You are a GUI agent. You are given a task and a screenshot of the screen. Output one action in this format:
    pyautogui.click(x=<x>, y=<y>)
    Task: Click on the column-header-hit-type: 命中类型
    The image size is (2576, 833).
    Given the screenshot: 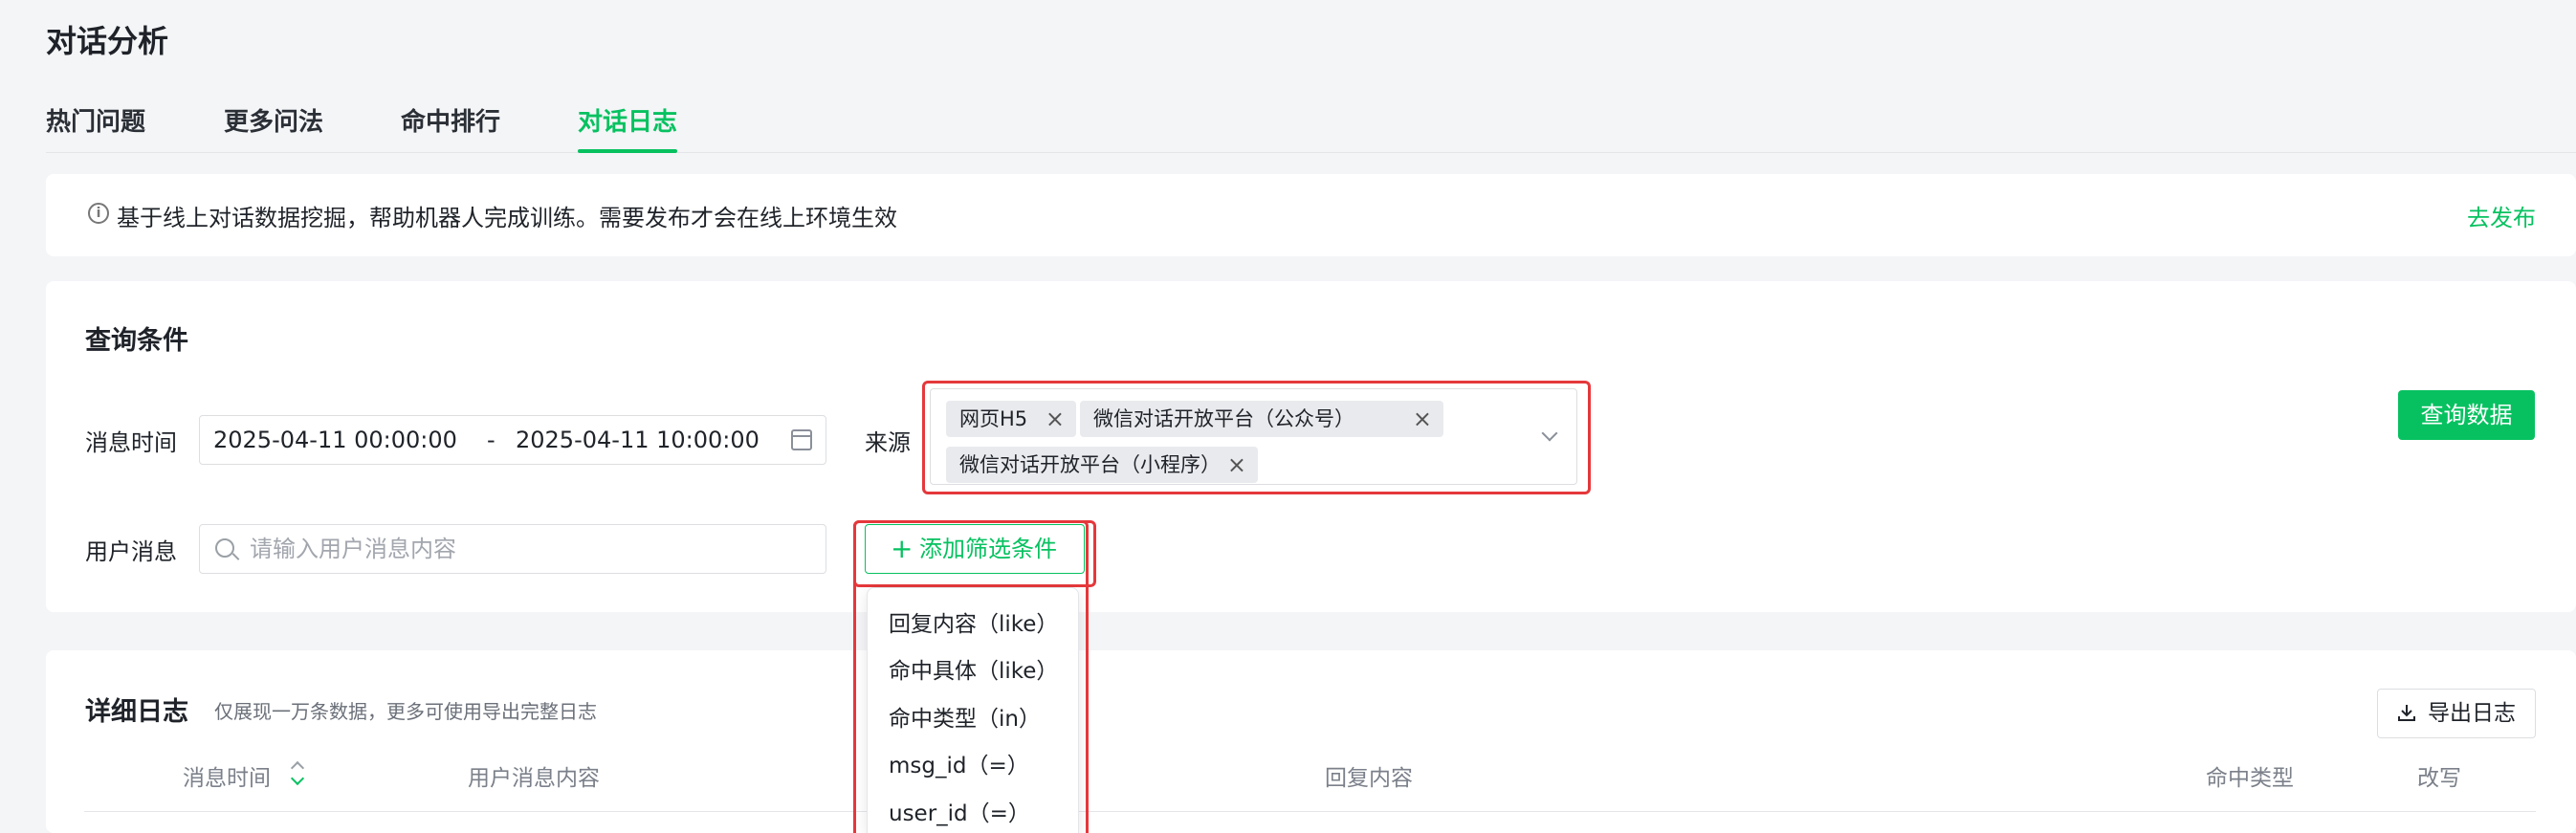 What is the action you would take?
    pyautogui.click(x=2250, y=778)
    